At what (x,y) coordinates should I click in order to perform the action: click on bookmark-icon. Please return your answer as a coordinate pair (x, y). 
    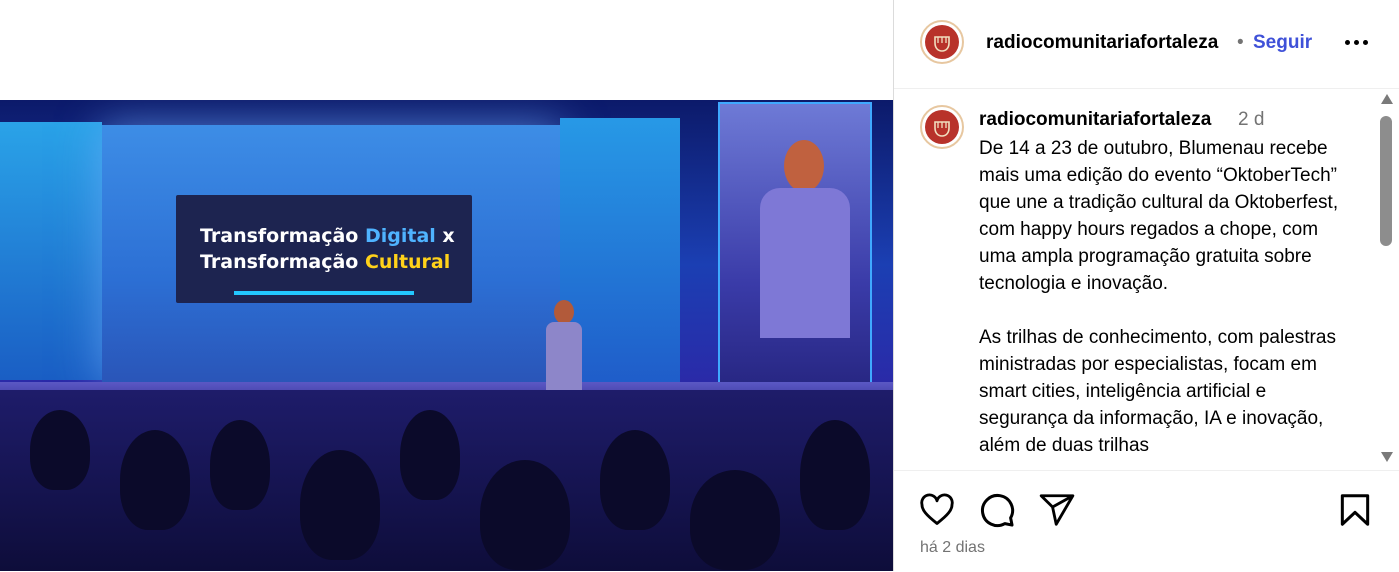
    Looking at the image, I should click on (1355, 510).